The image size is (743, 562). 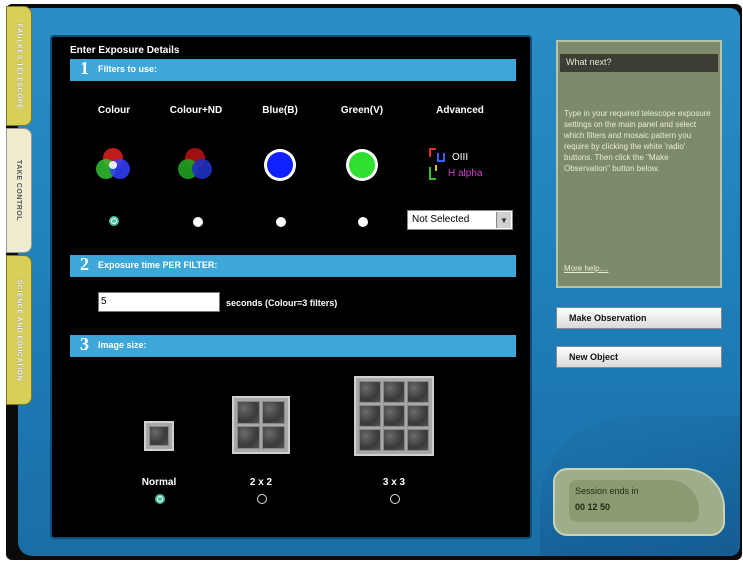 What do you see at coordinates (114, 221) in the screenshot?
I see `radio-colour` at bounding box center [114, 221].